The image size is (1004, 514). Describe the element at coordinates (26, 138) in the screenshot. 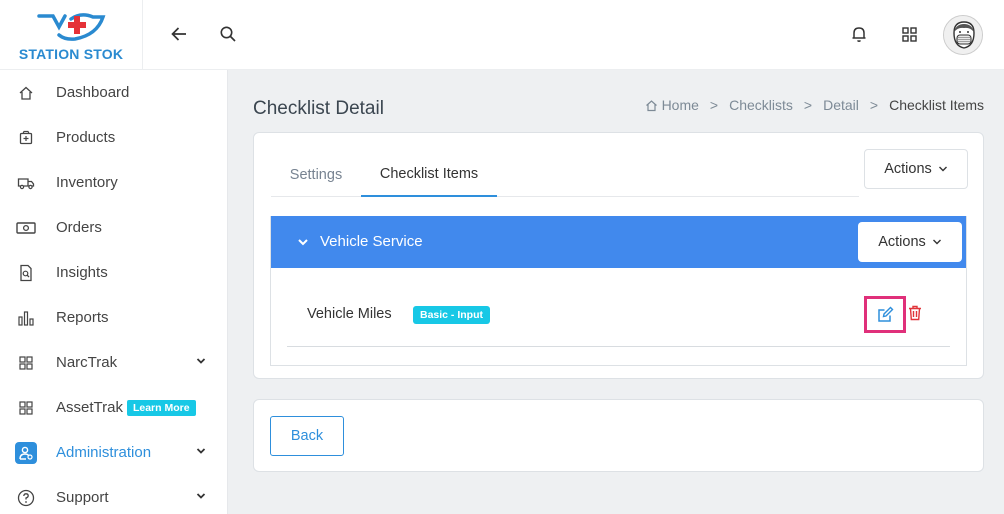

I see `box-plus-icon` at that location.